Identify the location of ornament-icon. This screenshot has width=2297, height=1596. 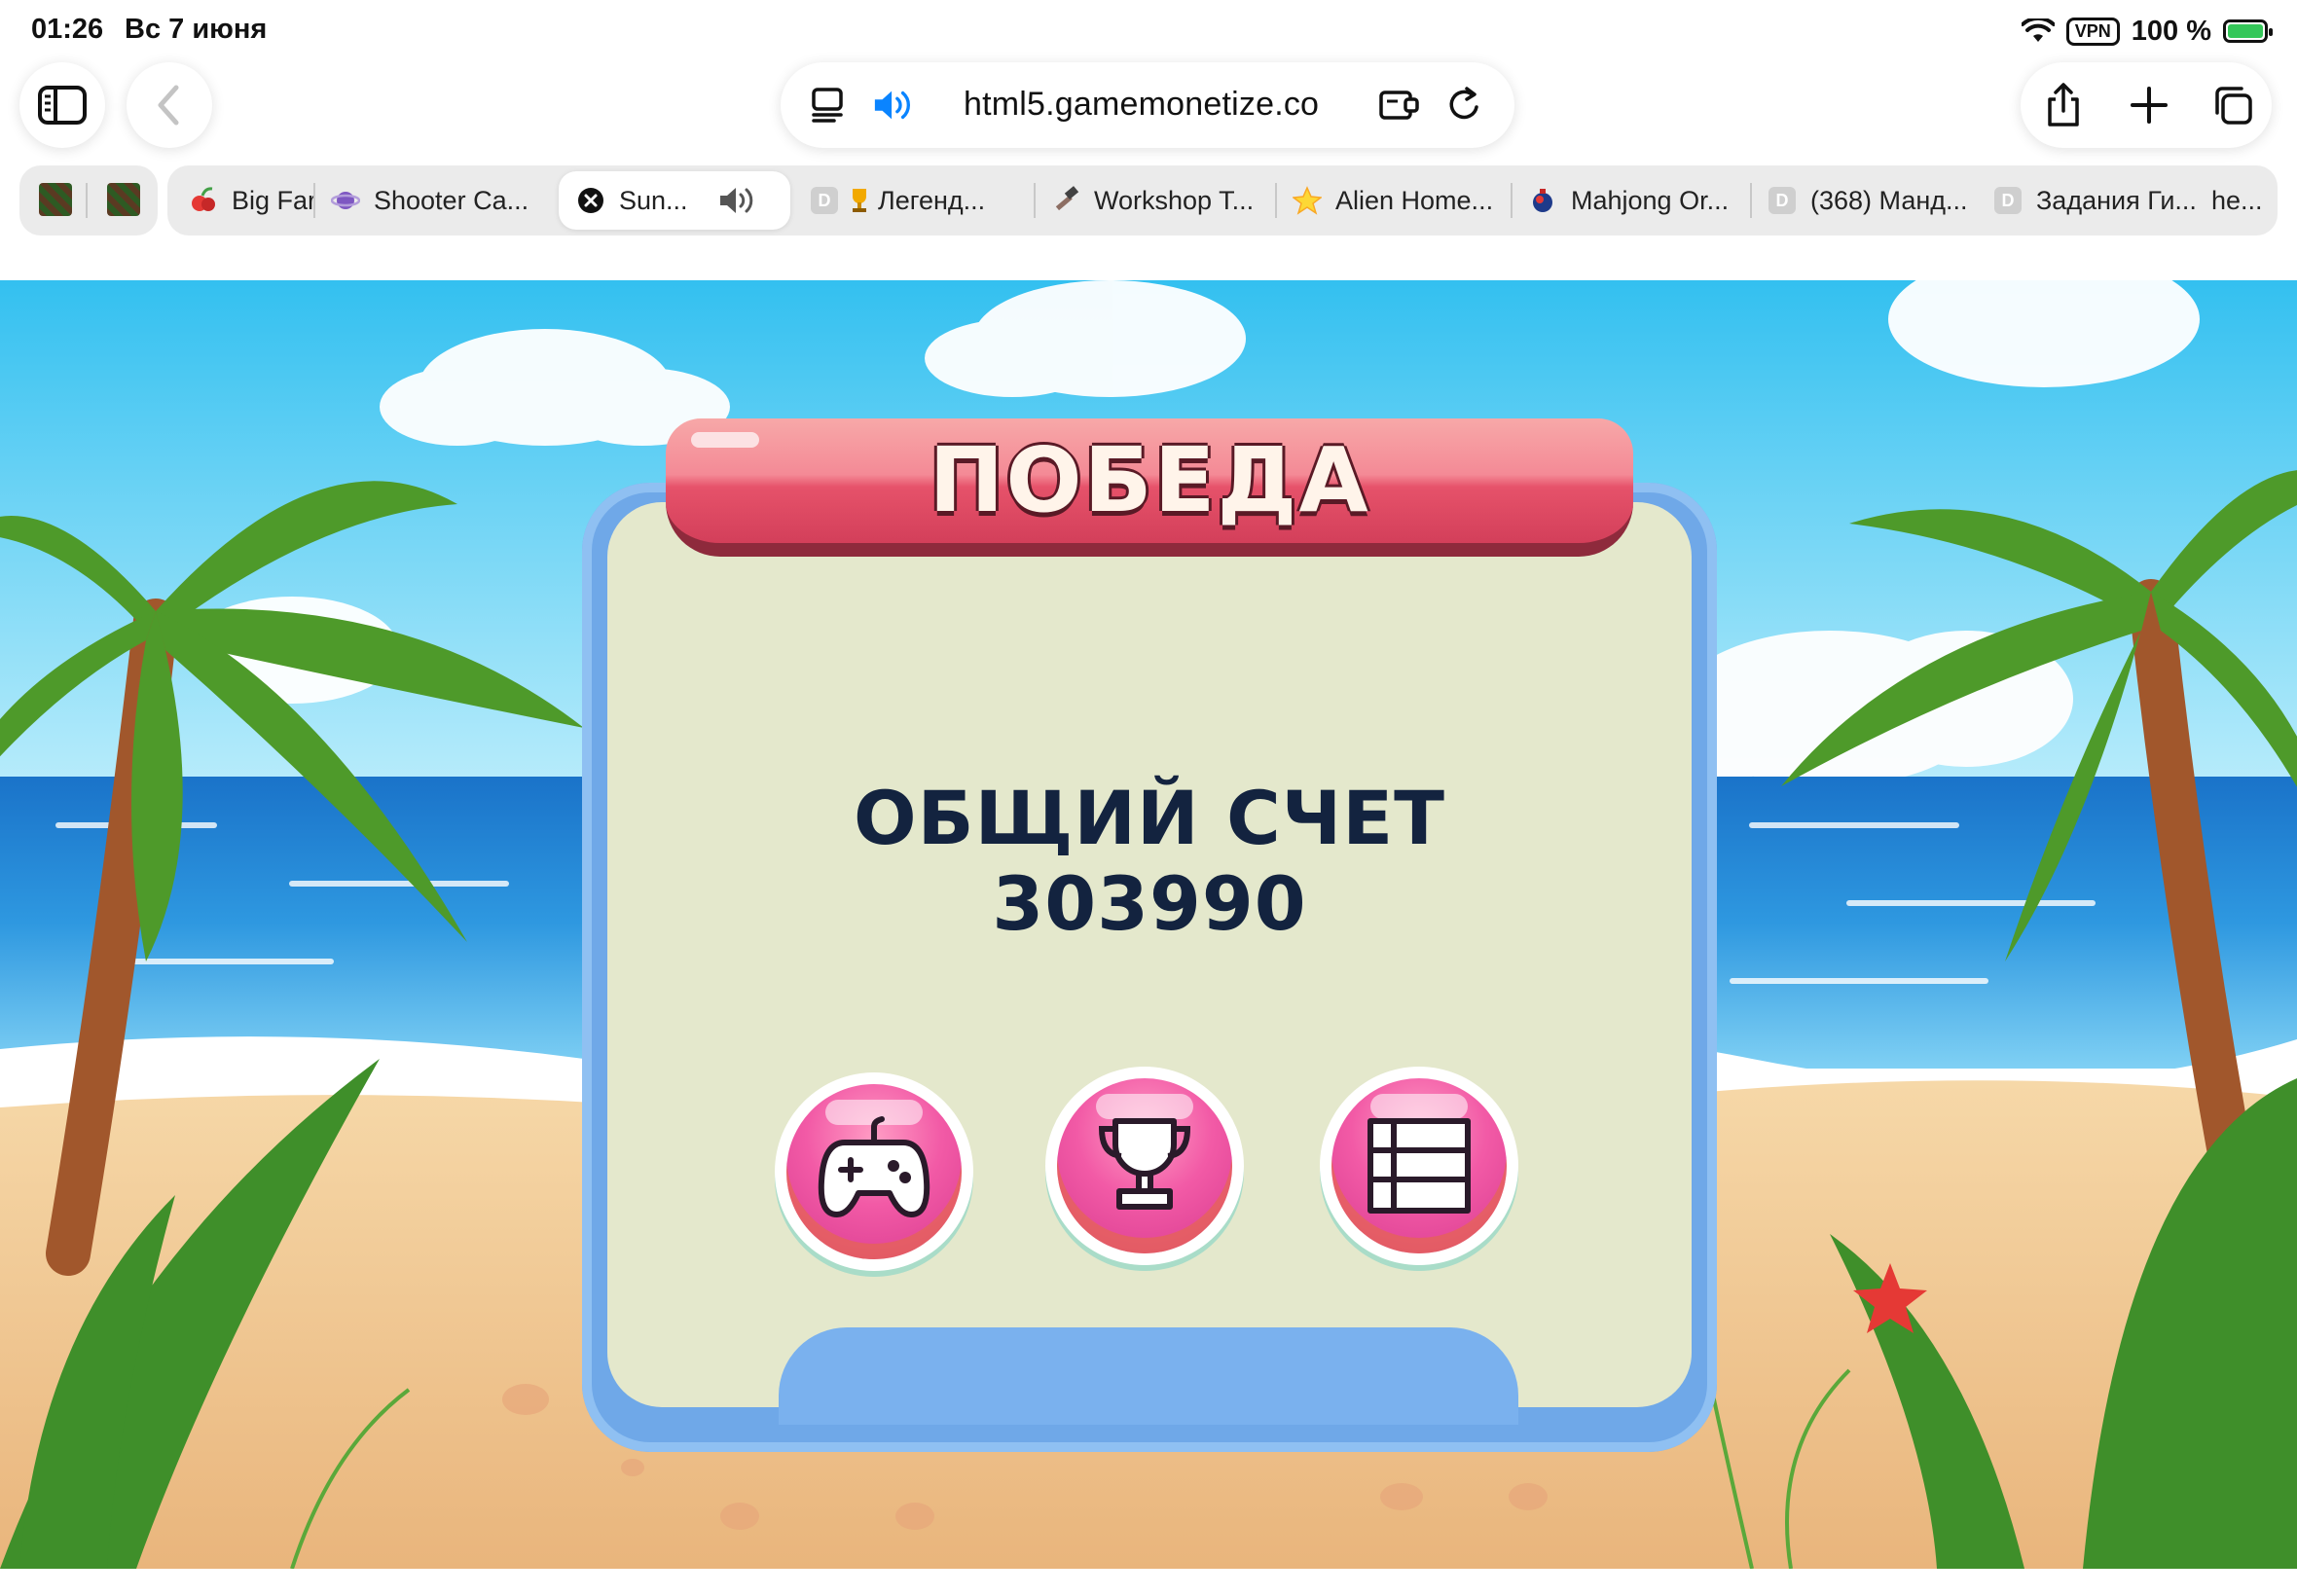
(1542, 200).